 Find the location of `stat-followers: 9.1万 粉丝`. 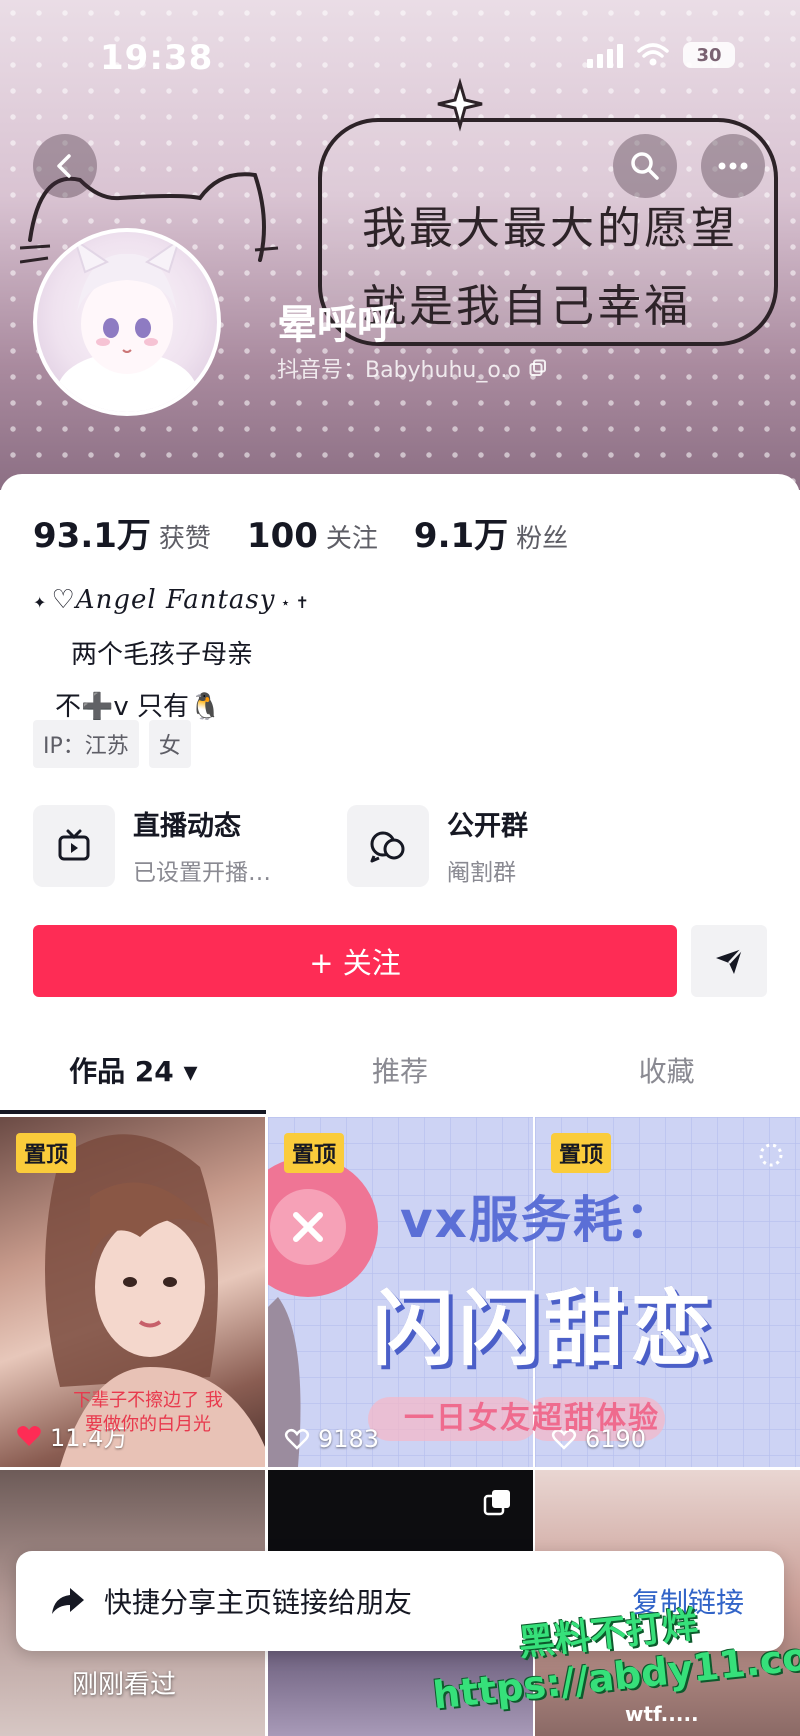

stat-followers: 9.1万 粉丝 is located at coordinates (491, 532).